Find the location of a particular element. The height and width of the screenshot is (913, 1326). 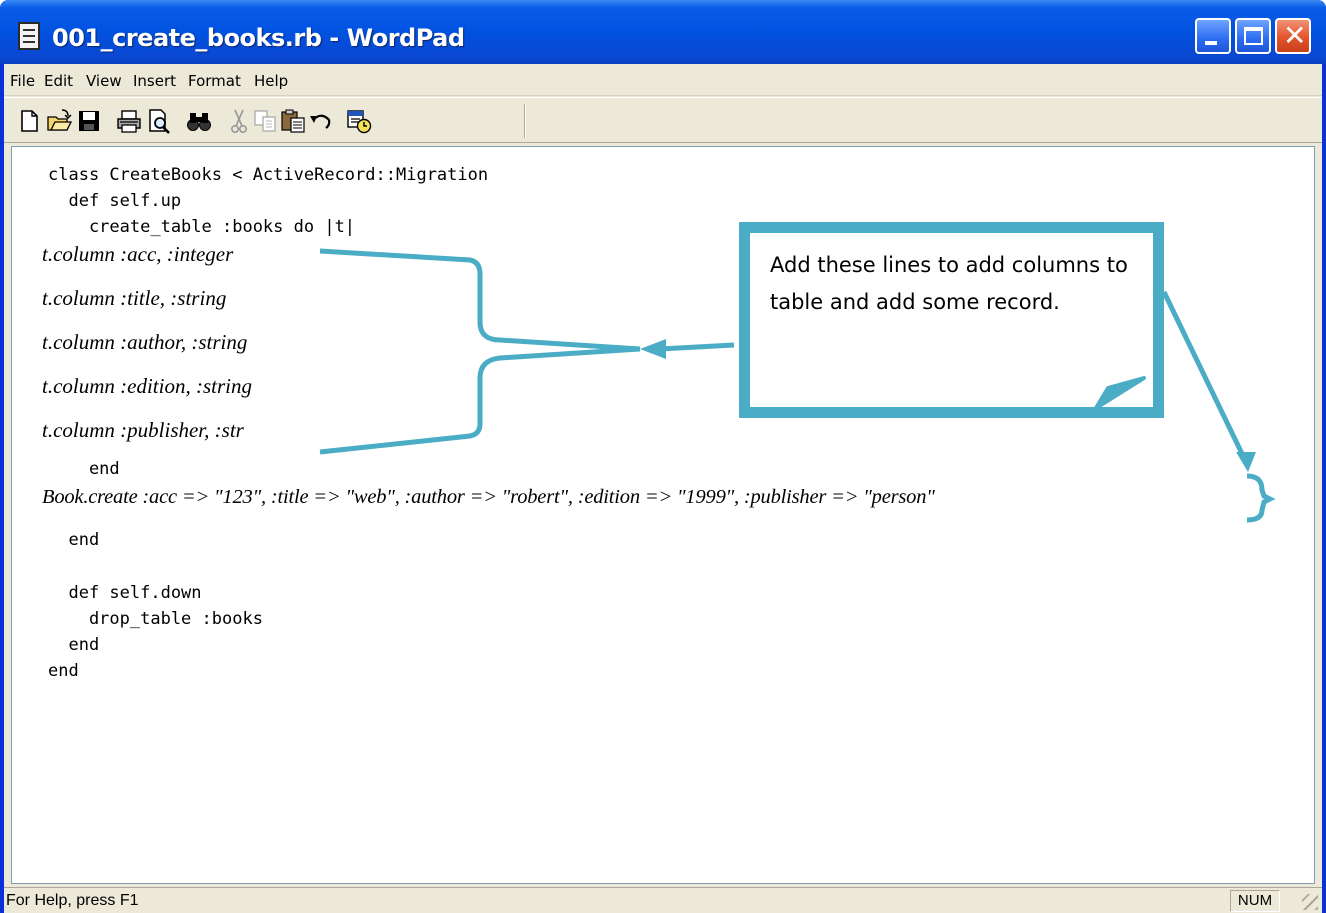

code-line-create-table: create_table :books do |t| is located at coordinates (202, 227).